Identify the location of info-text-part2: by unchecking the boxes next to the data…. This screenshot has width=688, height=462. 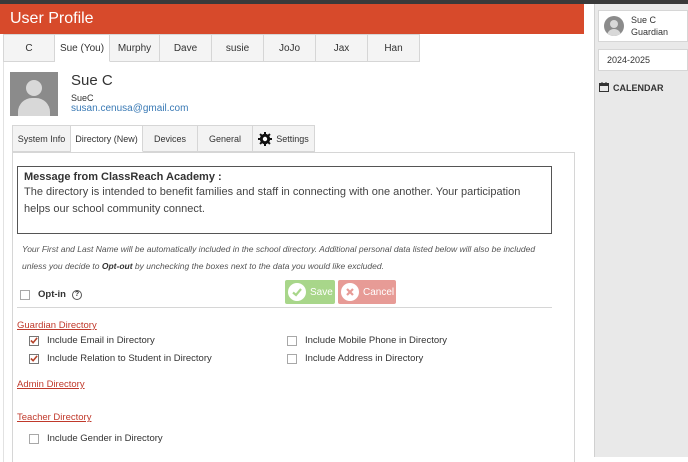
(258, 266).